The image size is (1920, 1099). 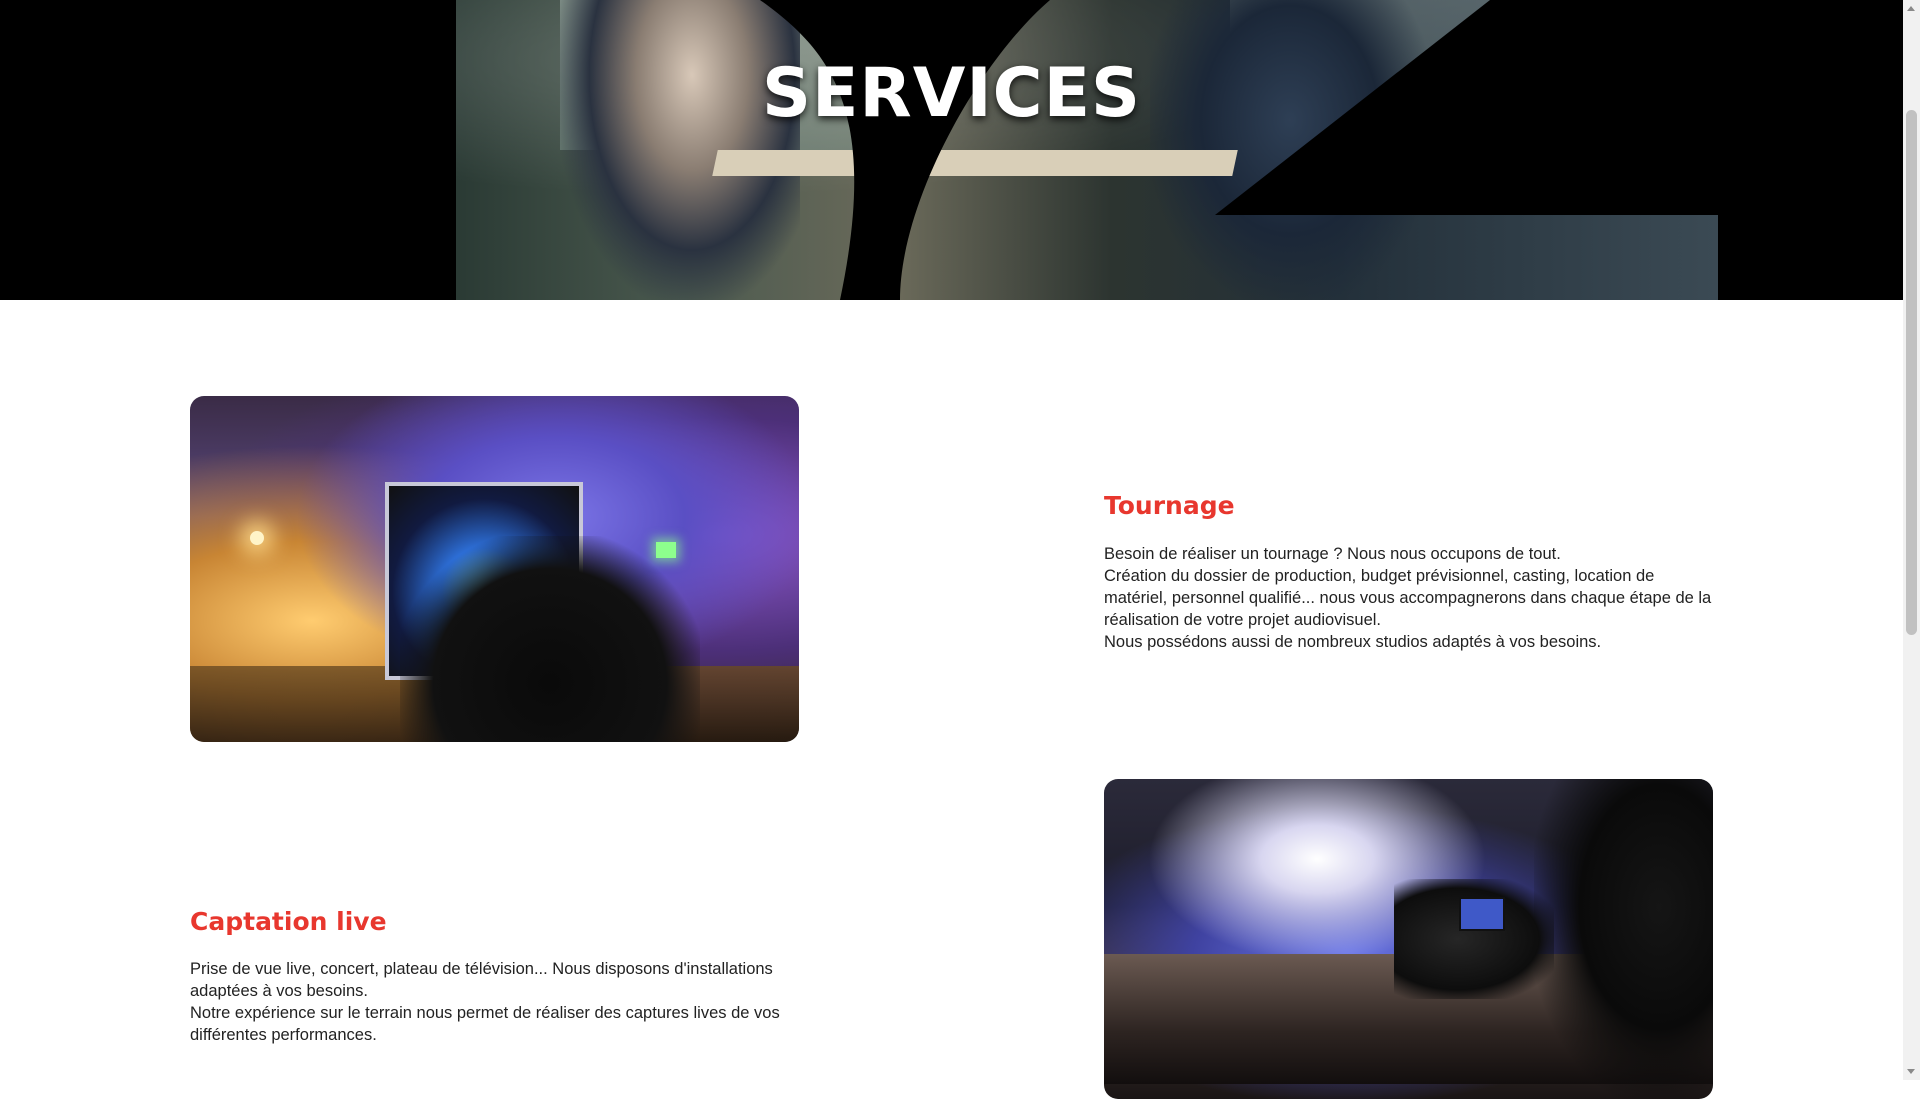 What do you see at coordinates (666, 550) in the screenshot?
I see `studio-monitor` at bounding box center [666, 550].